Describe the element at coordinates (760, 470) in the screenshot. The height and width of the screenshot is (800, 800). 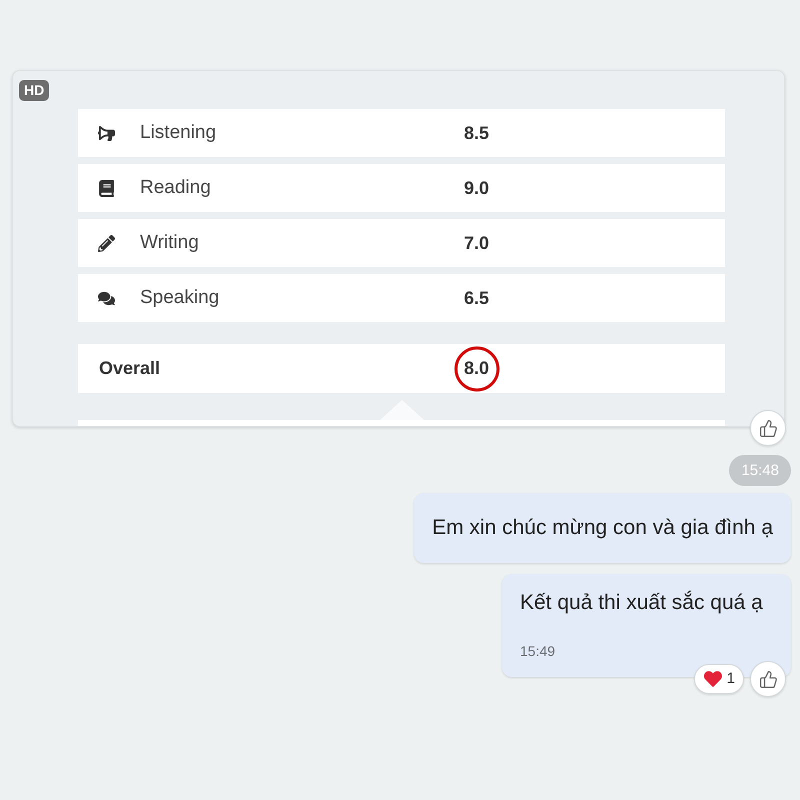
I see `timestamp-pill: 15:48` at that location.